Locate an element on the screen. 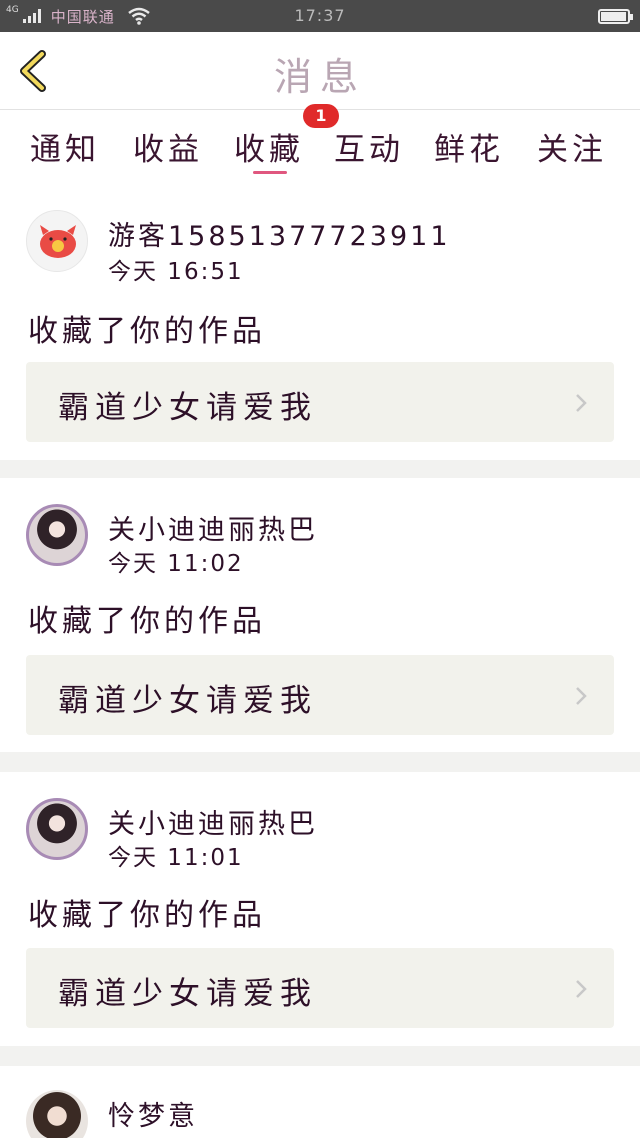 This screenshot has height=1138, width=640. message-time: 今天 11:01 is located at coordinates (176, 858).